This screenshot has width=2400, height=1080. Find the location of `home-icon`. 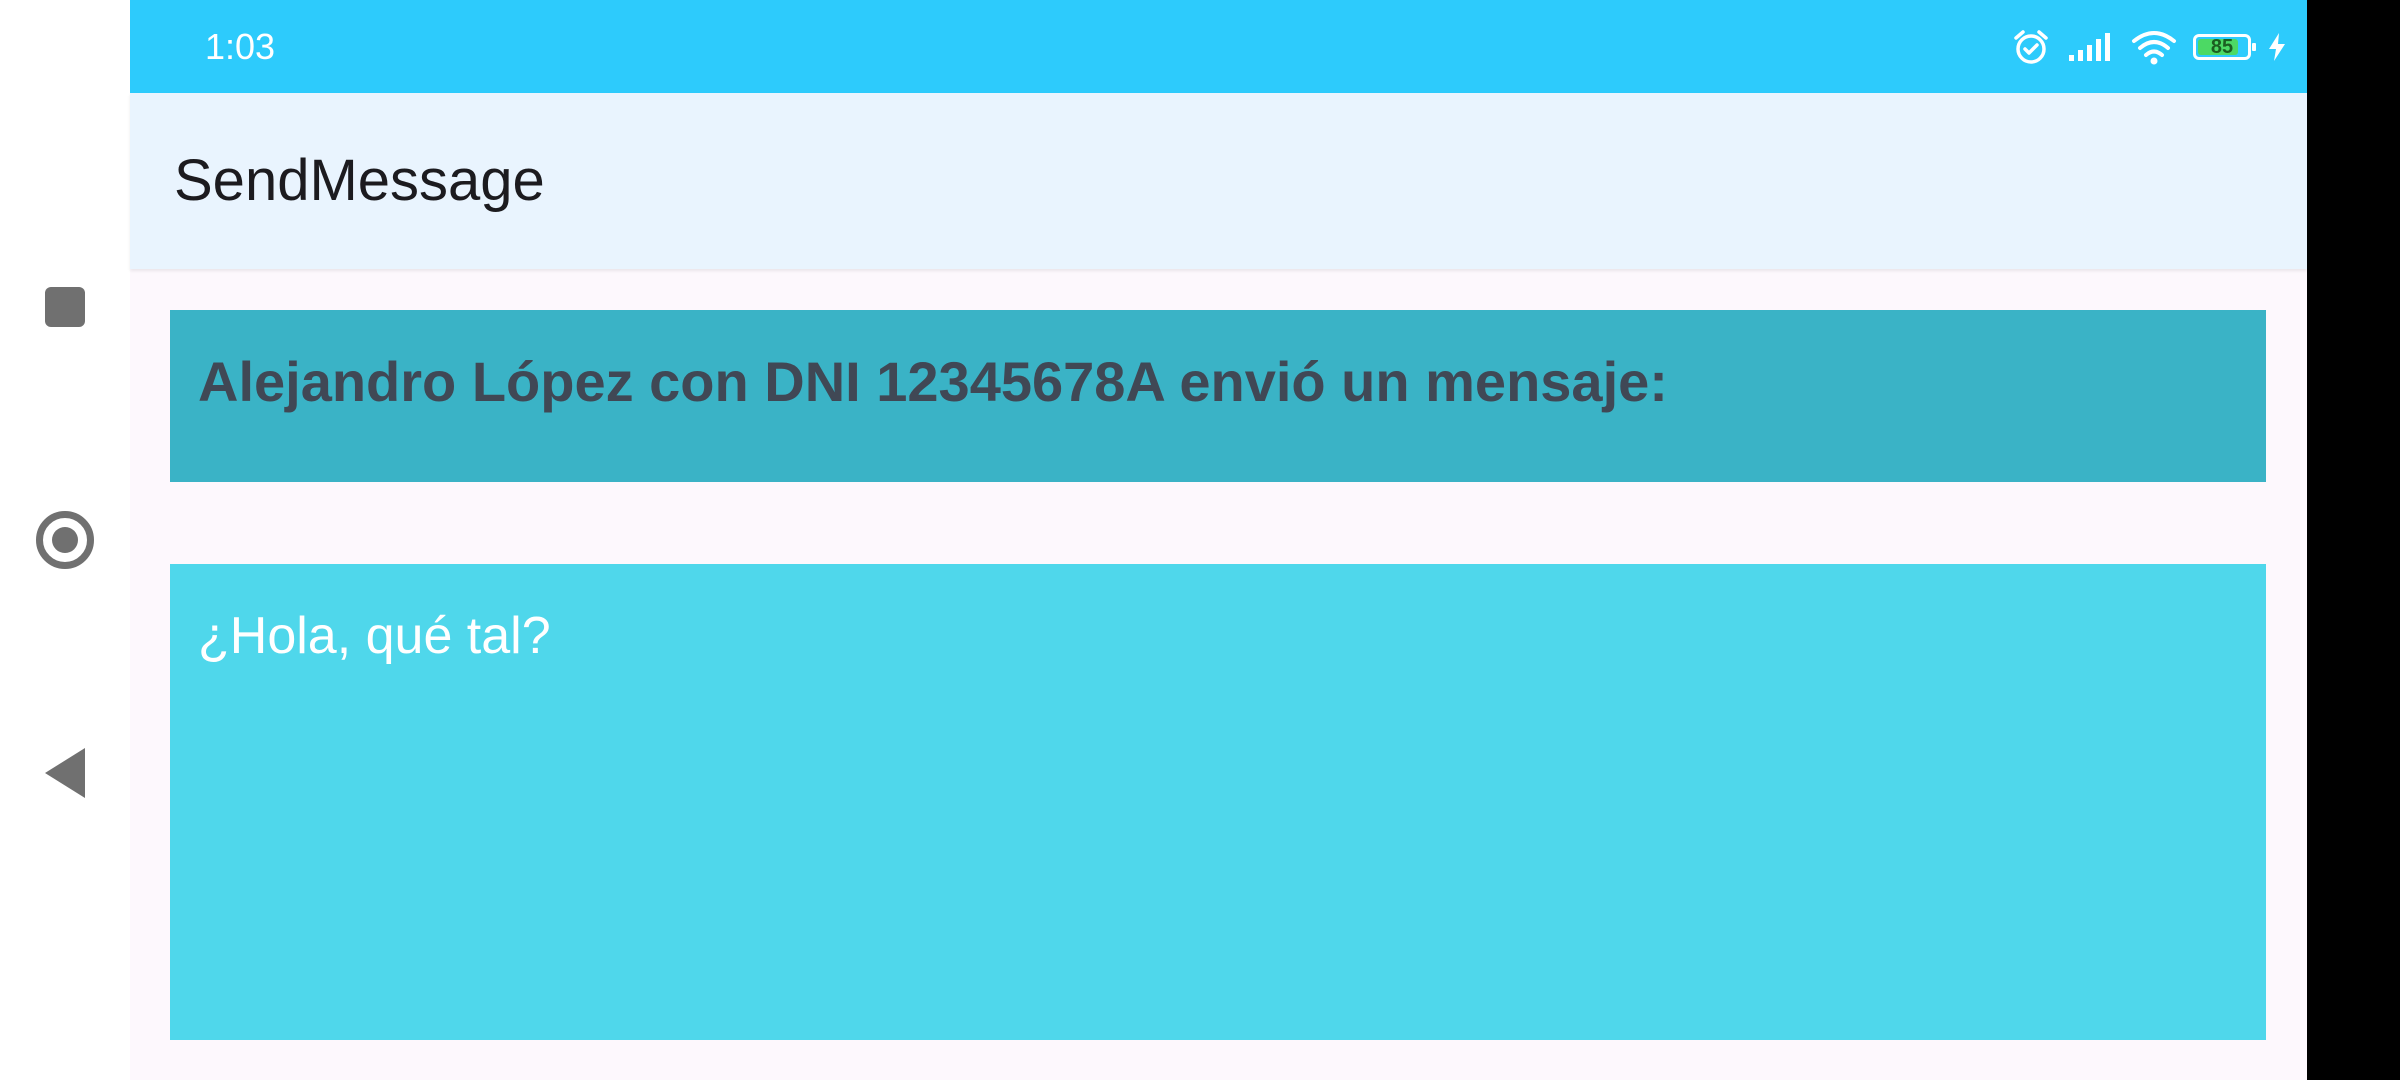

home-icon is located at coordinates (65, 540).